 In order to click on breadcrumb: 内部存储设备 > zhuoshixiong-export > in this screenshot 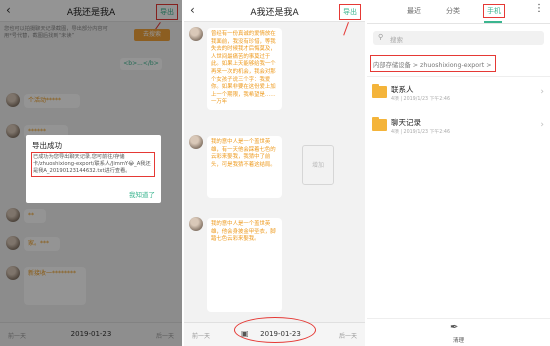, I will do `click(433, 63)`.